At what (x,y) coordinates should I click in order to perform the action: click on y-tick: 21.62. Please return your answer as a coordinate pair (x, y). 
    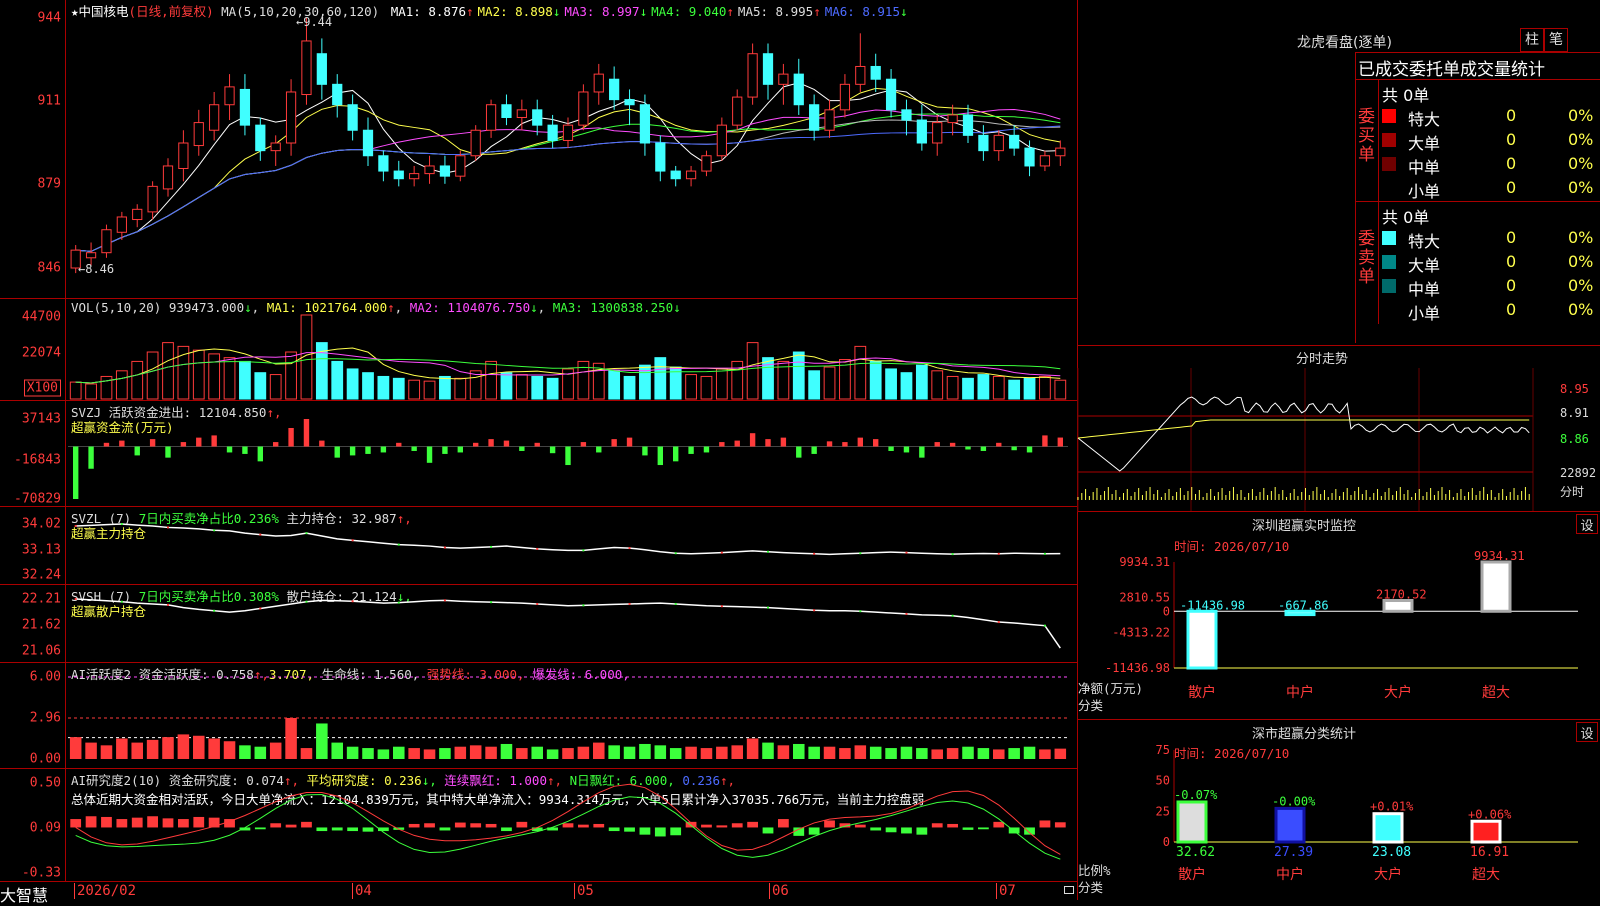
    Looking at the image, I should click on (41, 625).